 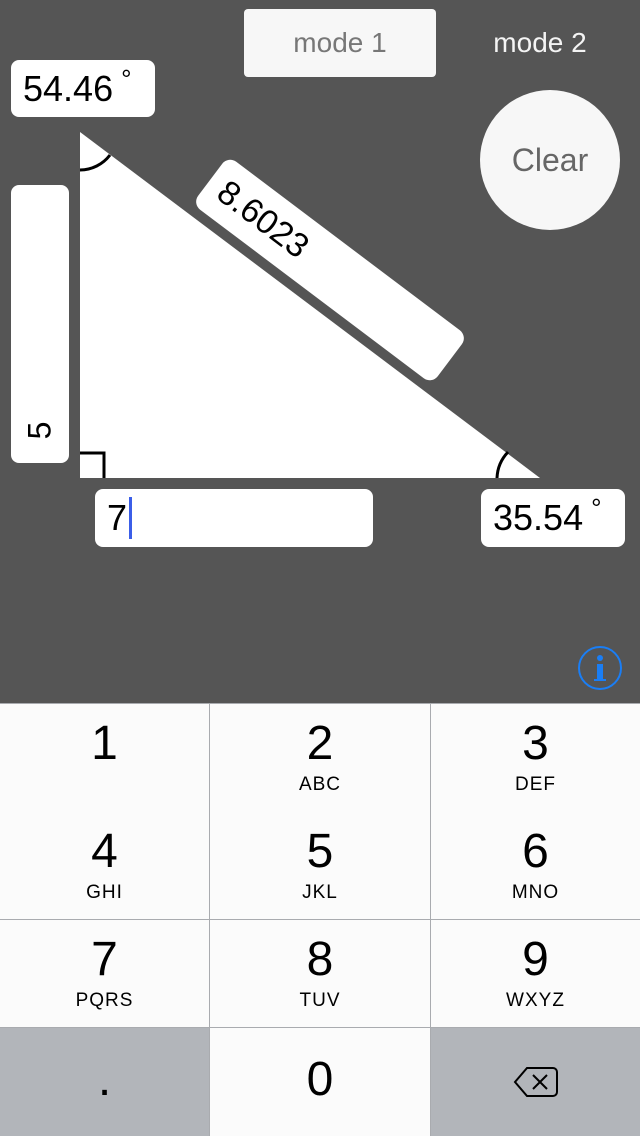 I want to click on key-letters: GHI, so click(x=104, y=892).